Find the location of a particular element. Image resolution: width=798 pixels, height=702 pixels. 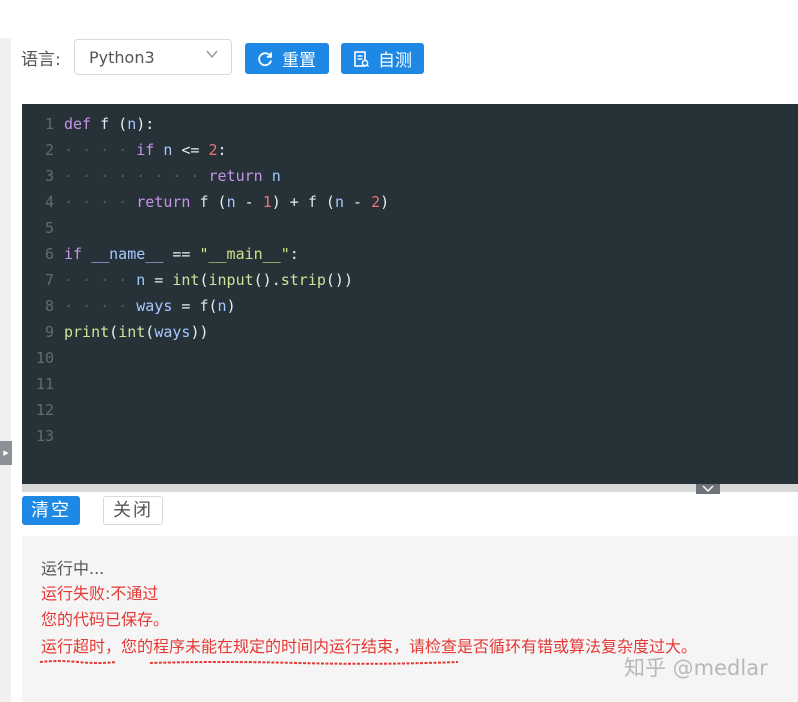

code-text: print(int(ways)) is located at coordinates (136, 332).